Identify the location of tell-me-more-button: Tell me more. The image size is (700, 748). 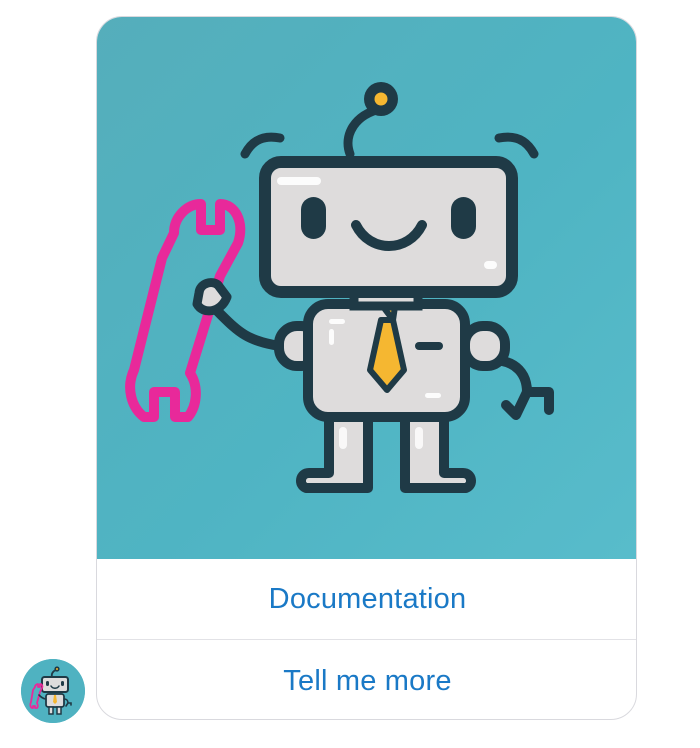
(366, 680).